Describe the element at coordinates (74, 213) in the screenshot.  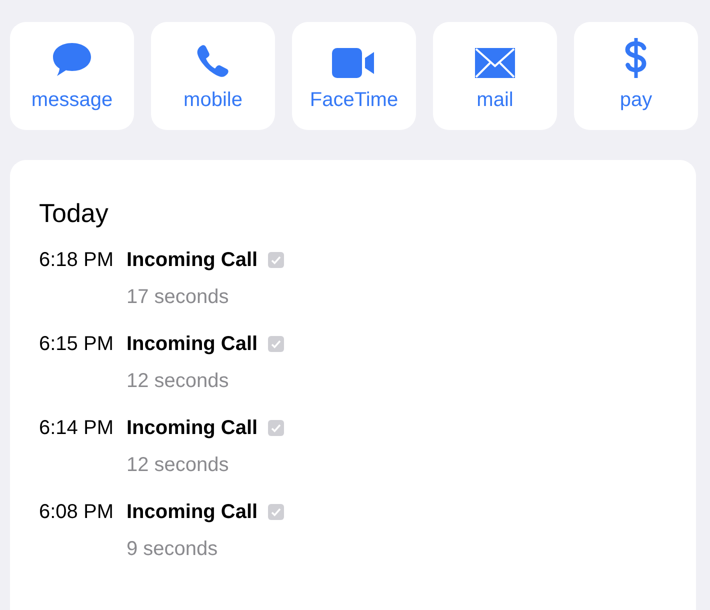
I see `section-title: Today` at that location.